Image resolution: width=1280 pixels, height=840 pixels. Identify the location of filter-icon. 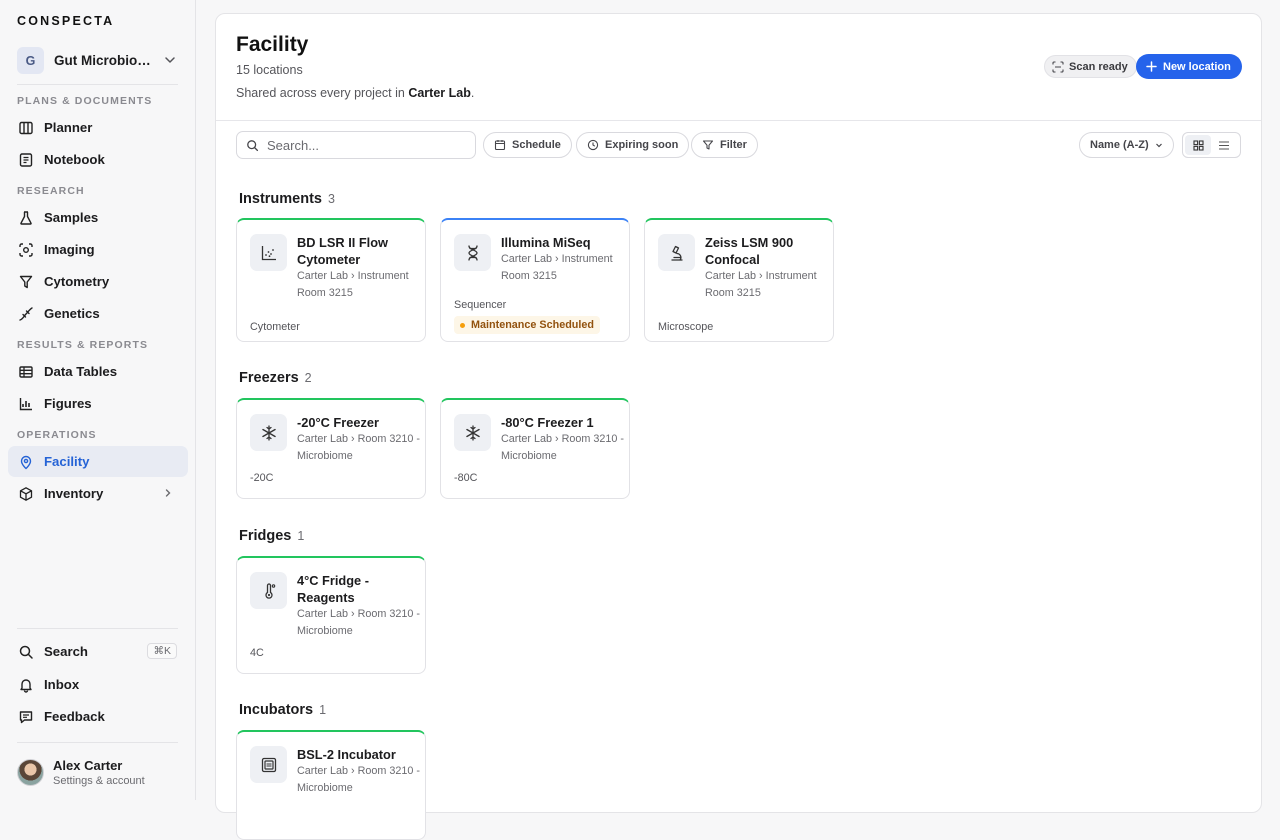
(708, 145).